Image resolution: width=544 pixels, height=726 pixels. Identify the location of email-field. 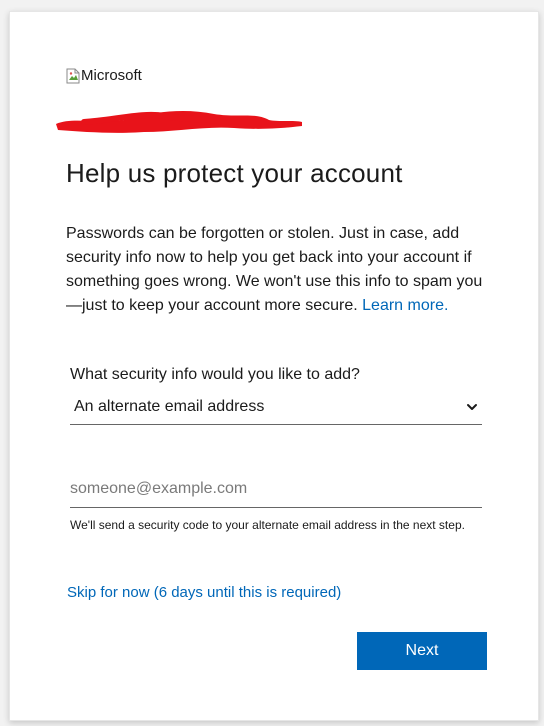
(276, 492).